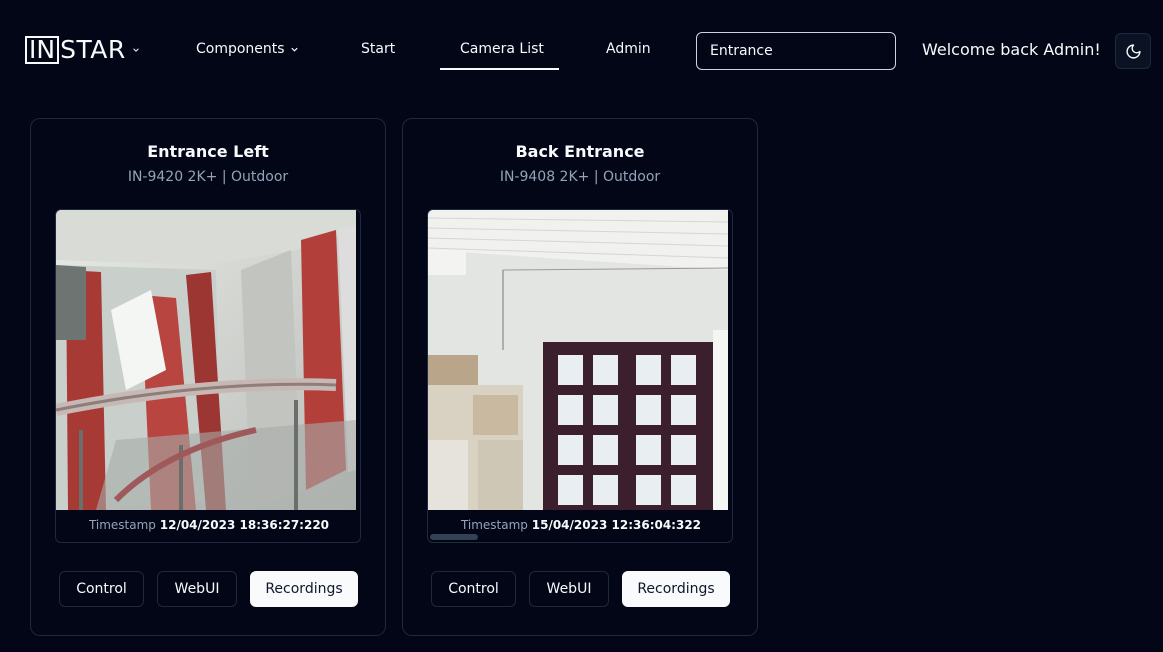 The height and width of the screenshot is (652, 1163). What do you see at coordinates (208, 151) in the screenshot?
I see `camera-title: Entrance Left` at bounding box center [208, 151].